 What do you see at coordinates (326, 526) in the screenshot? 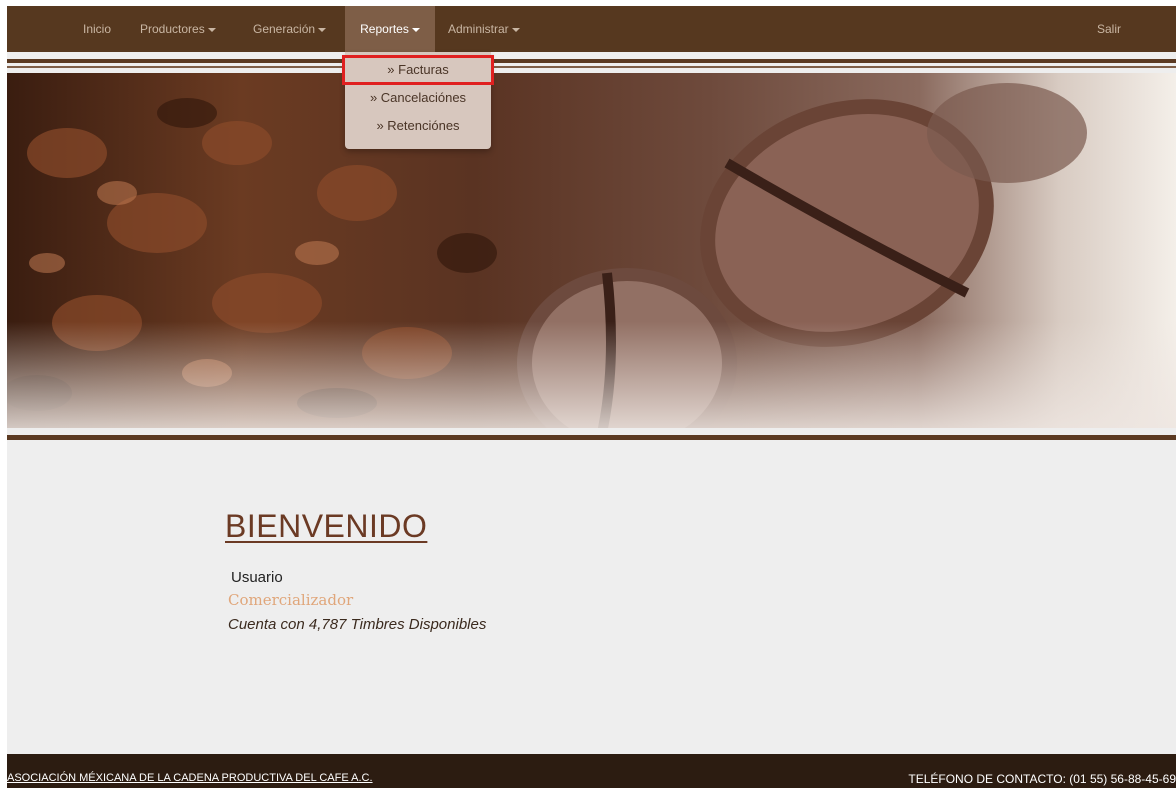
I see `welcome-title: BIENVENIDO` at bounding box center [326, 526].